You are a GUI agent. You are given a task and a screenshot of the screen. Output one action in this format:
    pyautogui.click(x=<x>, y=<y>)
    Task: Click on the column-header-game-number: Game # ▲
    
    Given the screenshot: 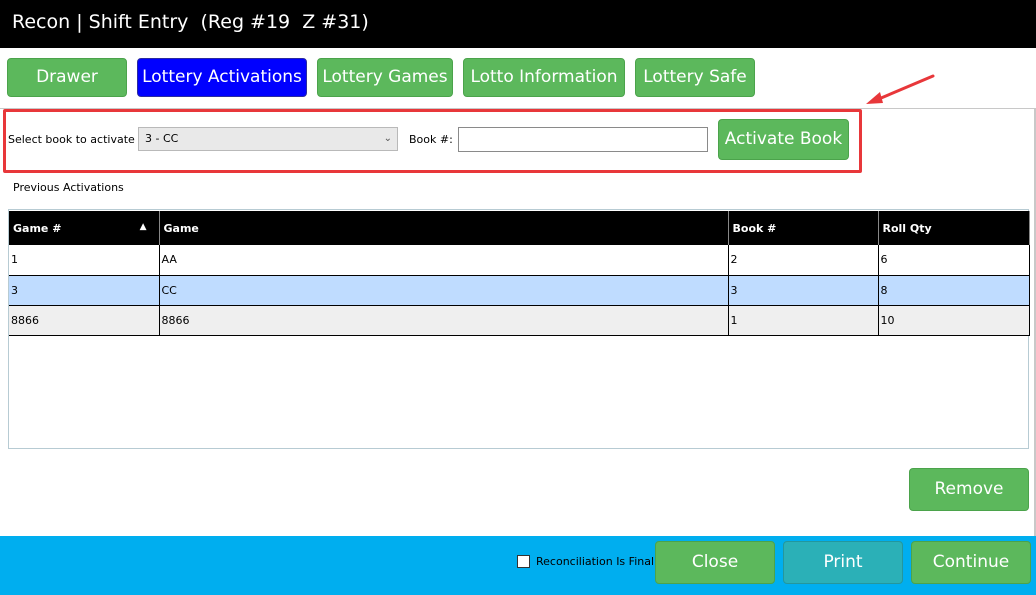 What is the action you would take?
    pyautogui.click(x=84, y=228)
    